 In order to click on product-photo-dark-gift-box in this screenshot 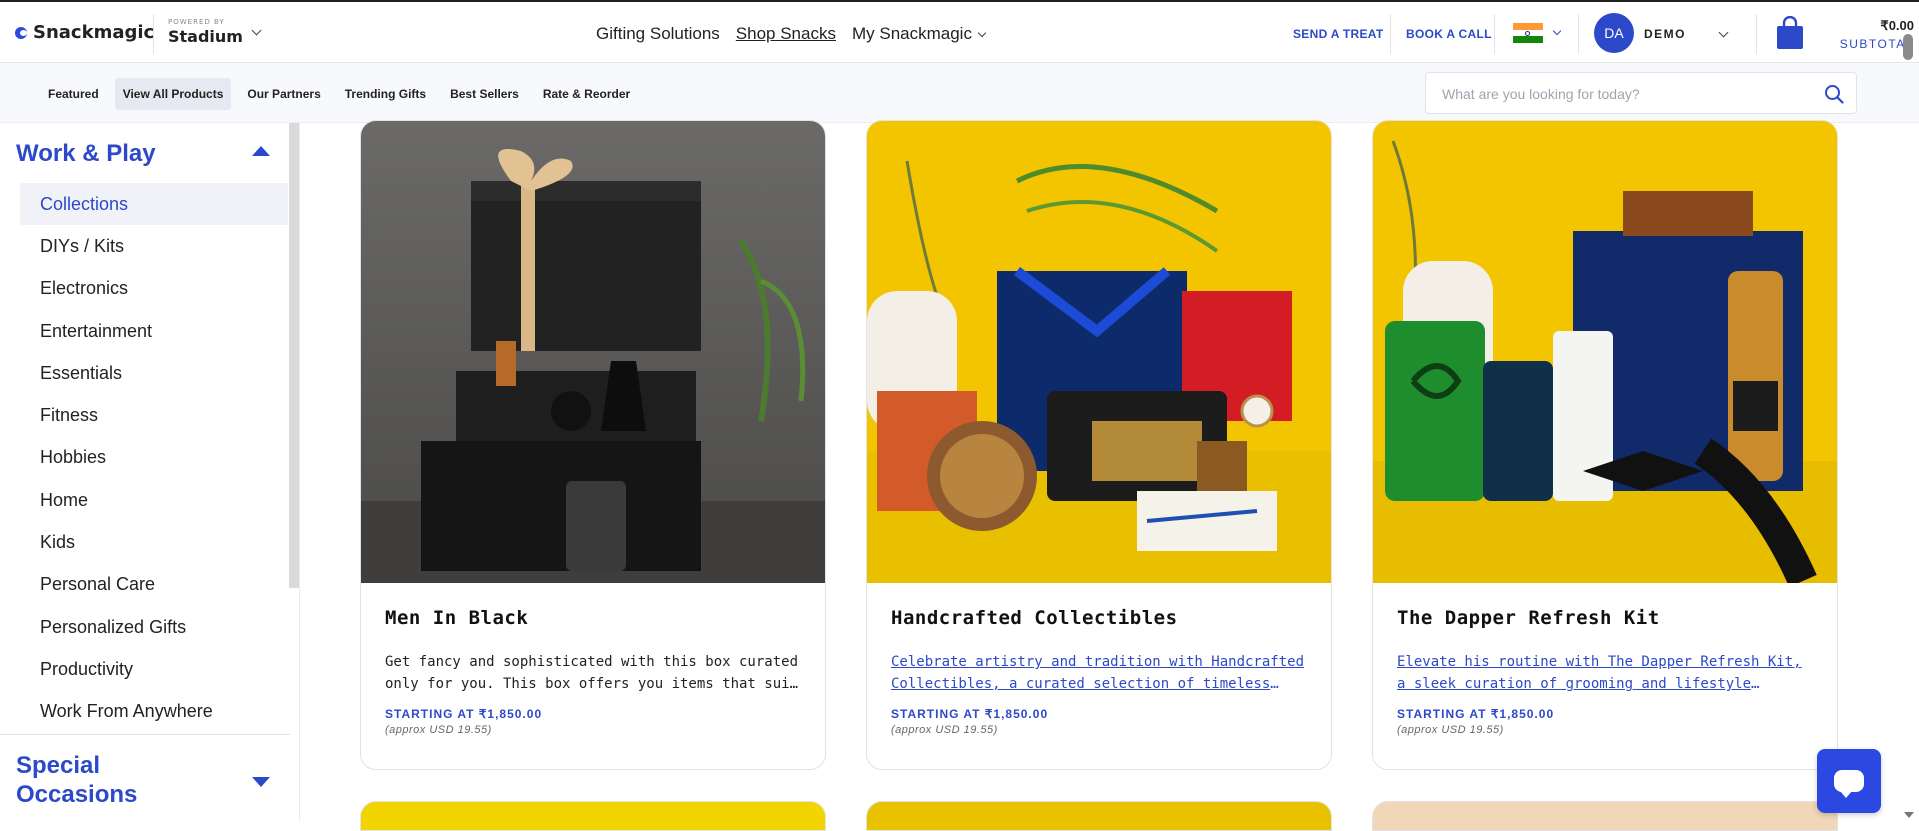, I will do `click(593, 352)`.